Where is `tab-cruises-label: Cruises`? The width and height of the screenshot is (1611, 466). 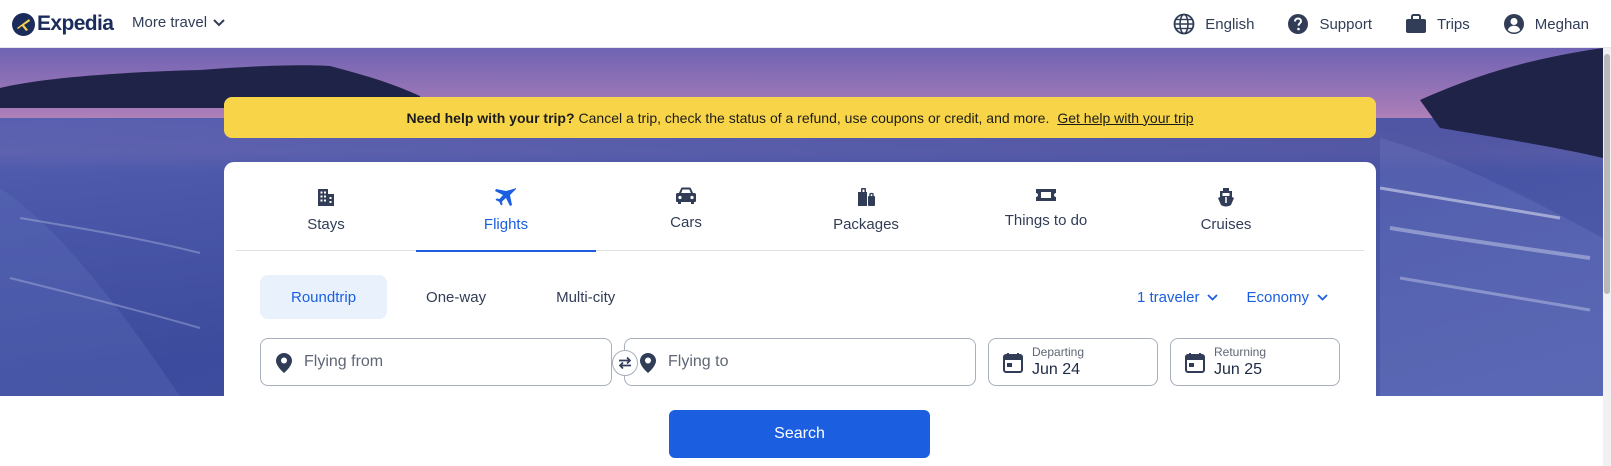 tab-cruises-label: Cruises is located at coordinates (1226, 224).